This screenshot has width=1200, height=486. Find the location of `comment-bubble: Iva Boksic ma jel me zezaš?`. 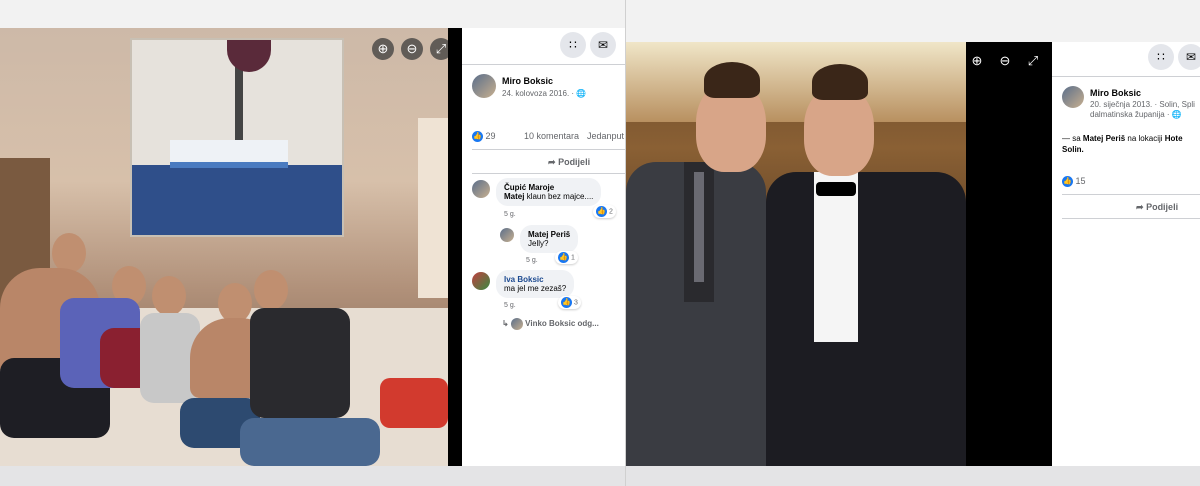

comment-bubble: Iva Boksic ma jel me zezaš? is located at coordinates (535, 284).